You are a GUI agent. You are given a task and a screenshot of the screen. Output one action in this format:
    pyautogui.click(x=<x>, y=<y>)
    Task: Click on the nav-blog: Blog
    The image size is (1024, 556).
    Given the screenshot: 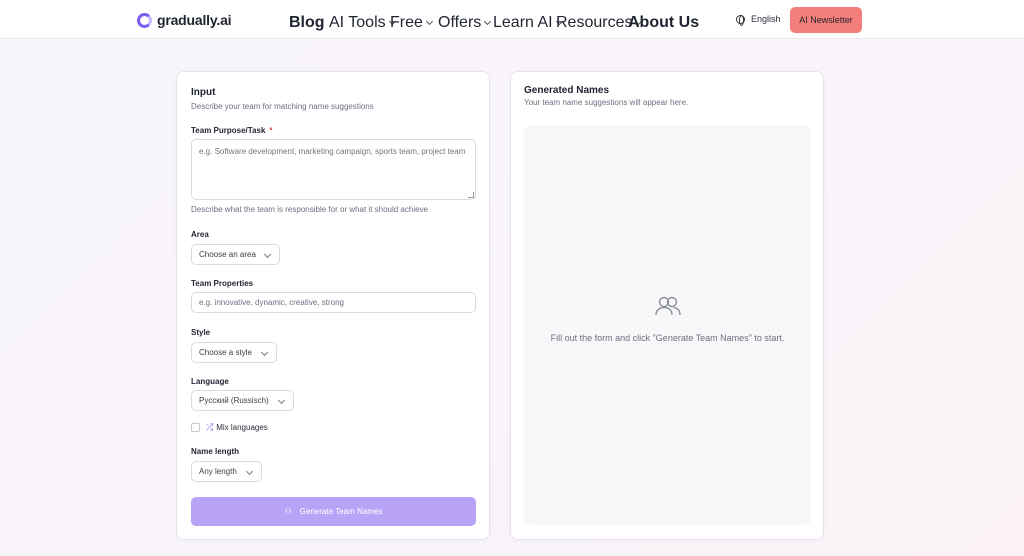 What is the action you would take?
    pyautogui.click(x=307, y=23)
    